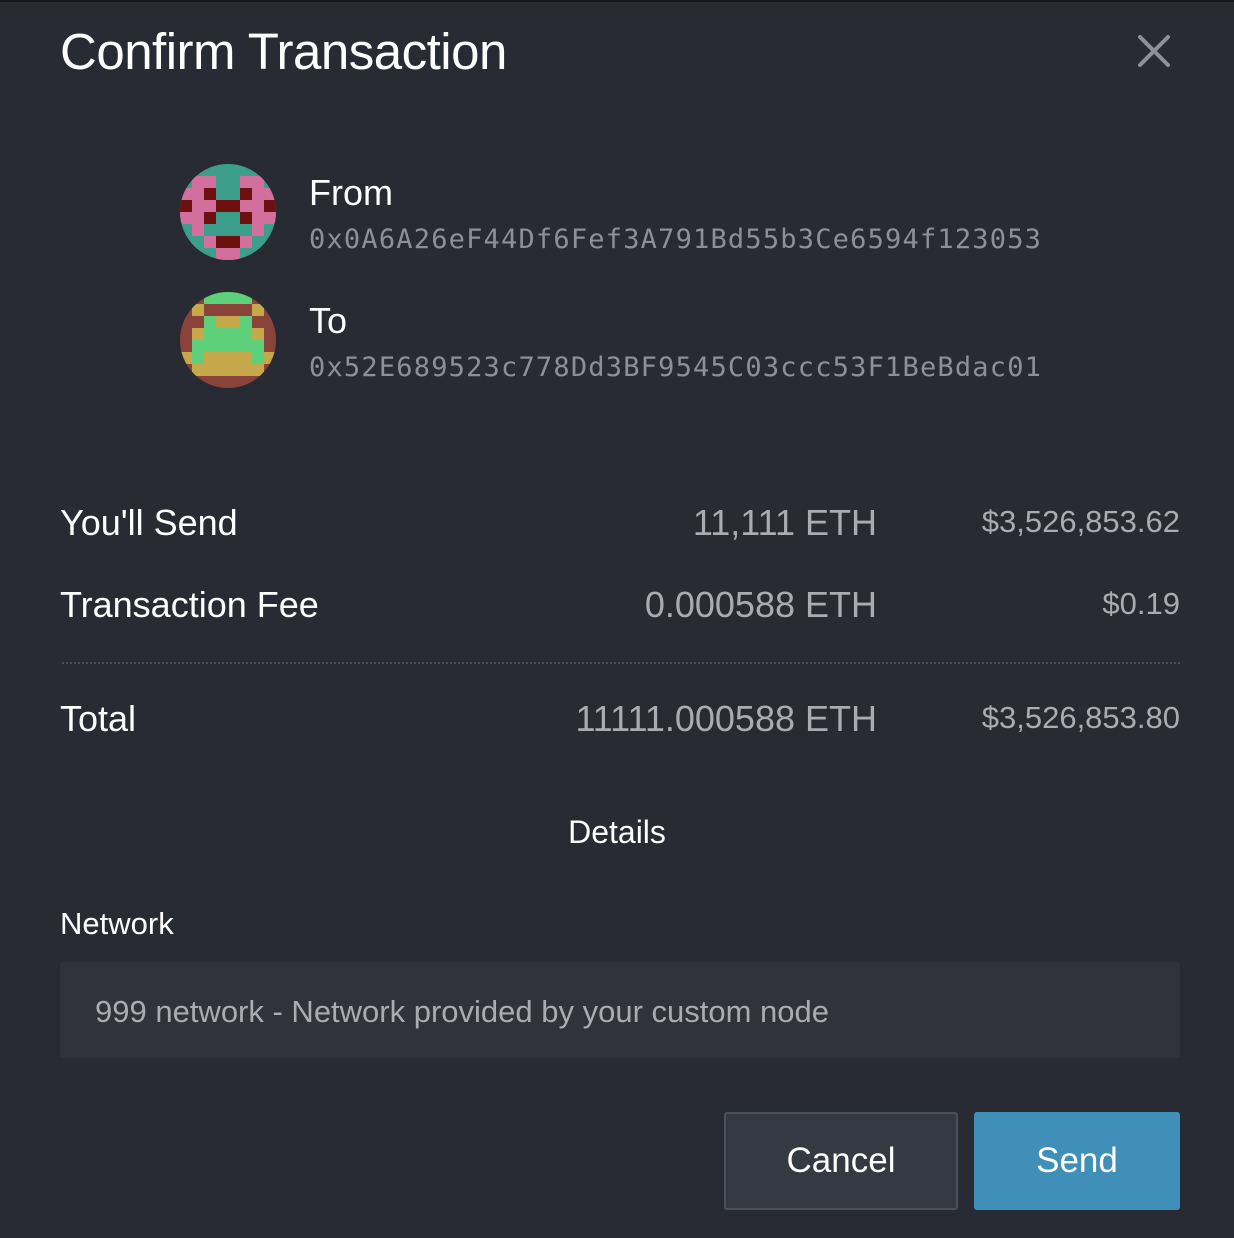 This screenshot has height=1238, width=1234. What do you see at coordinates (351, 192) in the screenshot?
I see `from-label: From` at bounding box center [351, 192].